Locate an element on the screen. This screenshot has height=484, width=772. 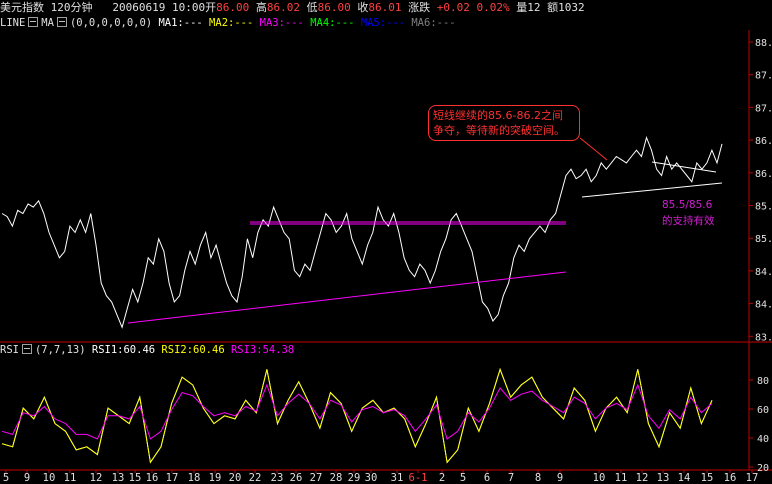
x-tick-label: 8 is located at coordinates (538, 478).